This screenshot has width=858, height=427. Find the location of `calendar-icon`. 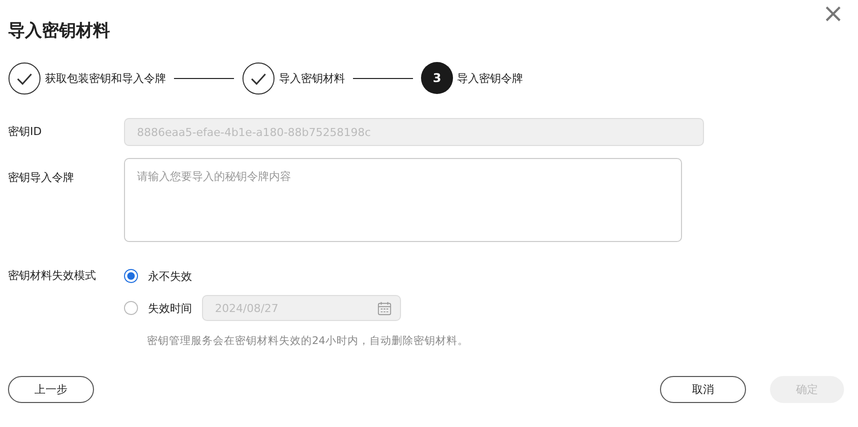

calendar-icon is located at coordinates (384, 308).